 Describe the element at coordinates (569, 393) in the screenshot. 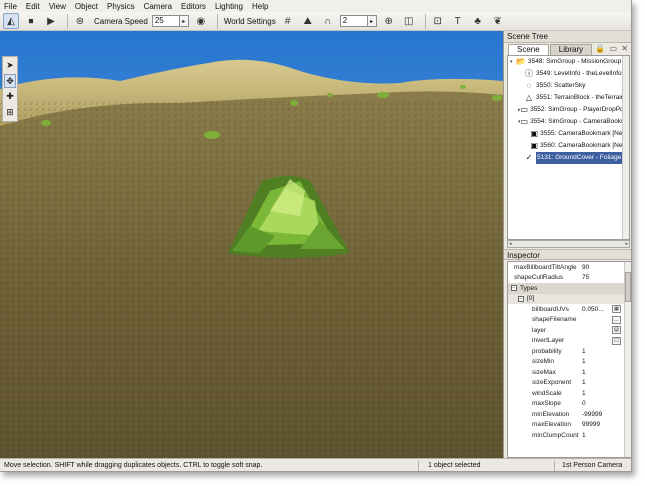

I see `property-row: windScale 1` at that location.